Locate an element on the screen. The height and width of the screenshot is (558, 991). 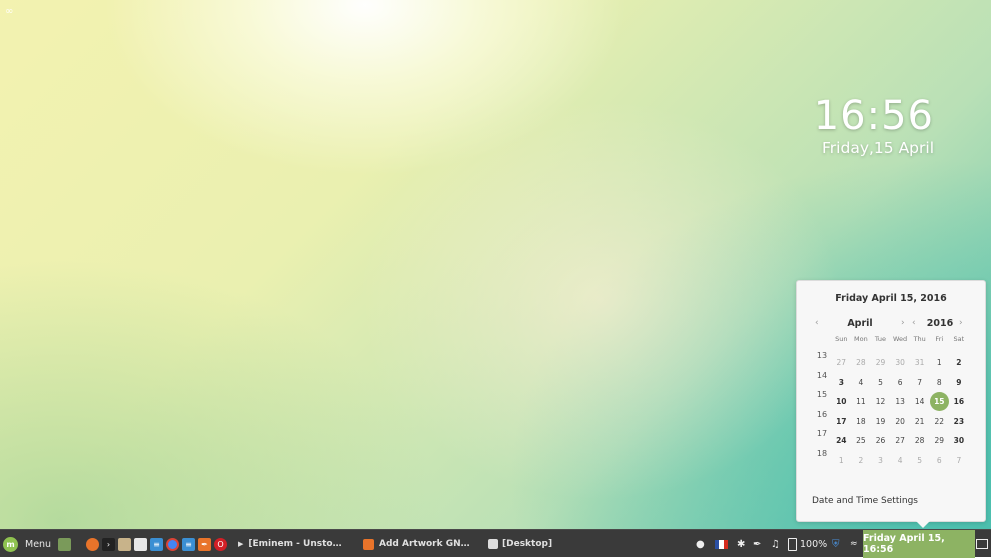
desktop-clock-widget: 16:56 Friday,15 April is located at coordinates (874, 125).